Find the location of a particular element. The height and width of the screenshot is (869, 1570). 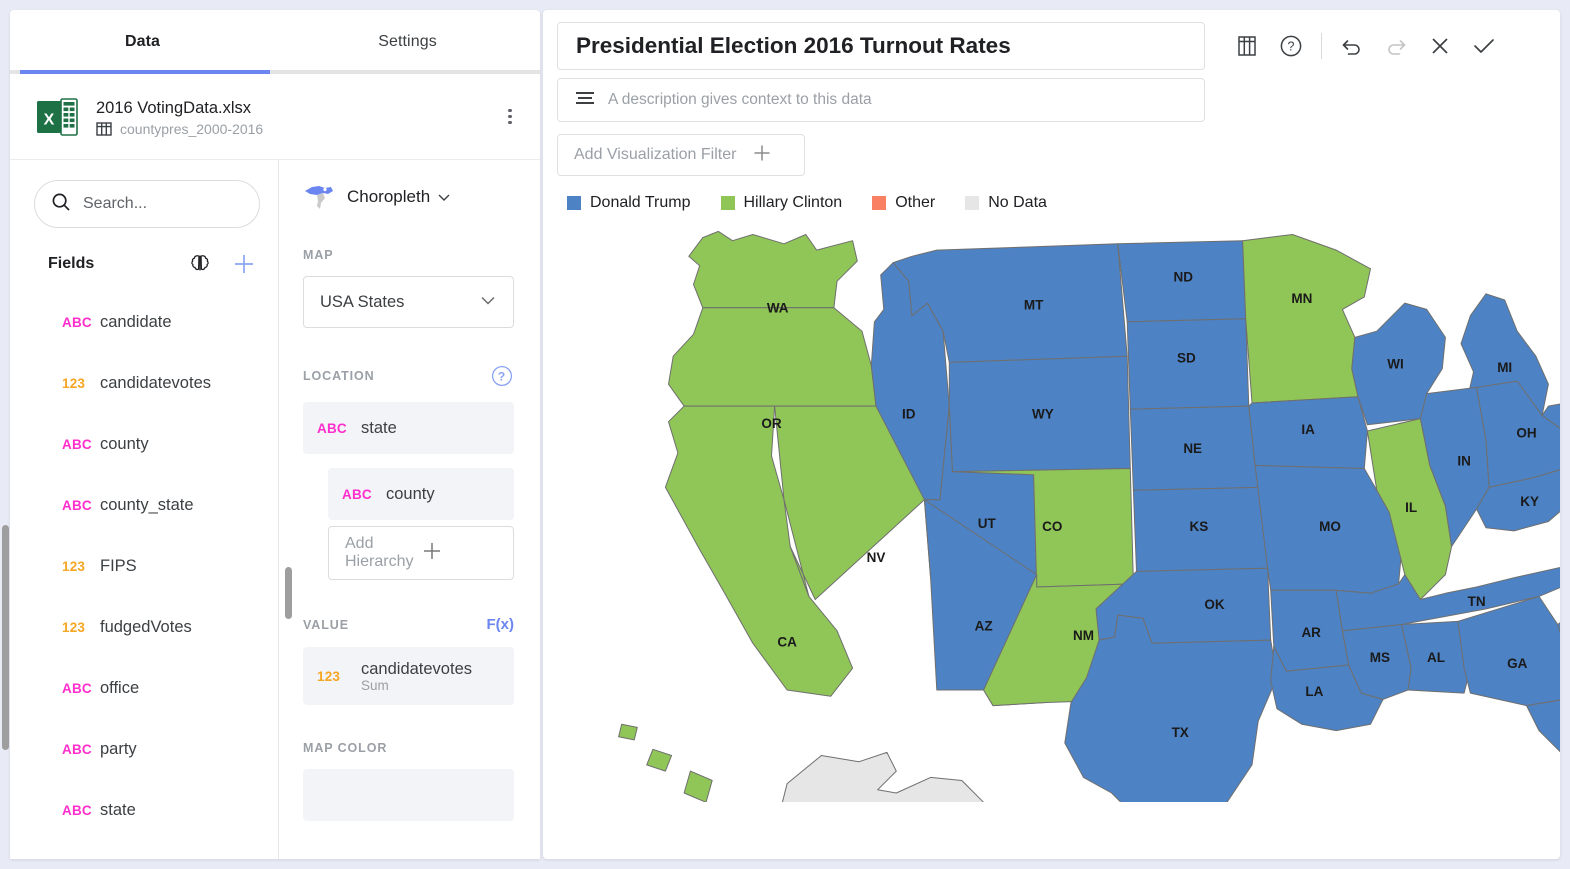

viz-config-scrollbar-thumb is located at coordinates (288, 593).